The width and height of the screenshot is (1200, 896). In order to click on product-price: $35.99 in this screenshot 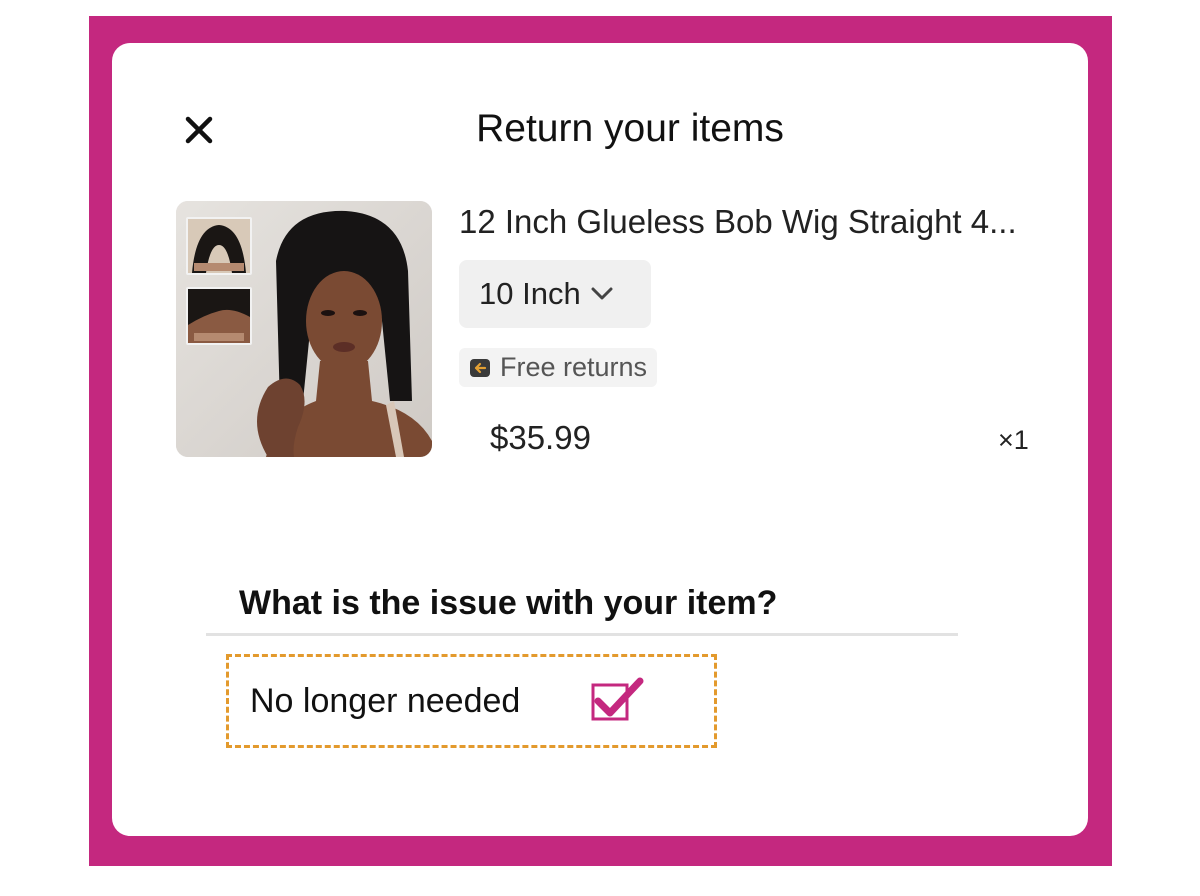, I will do `click(540, 437)`.